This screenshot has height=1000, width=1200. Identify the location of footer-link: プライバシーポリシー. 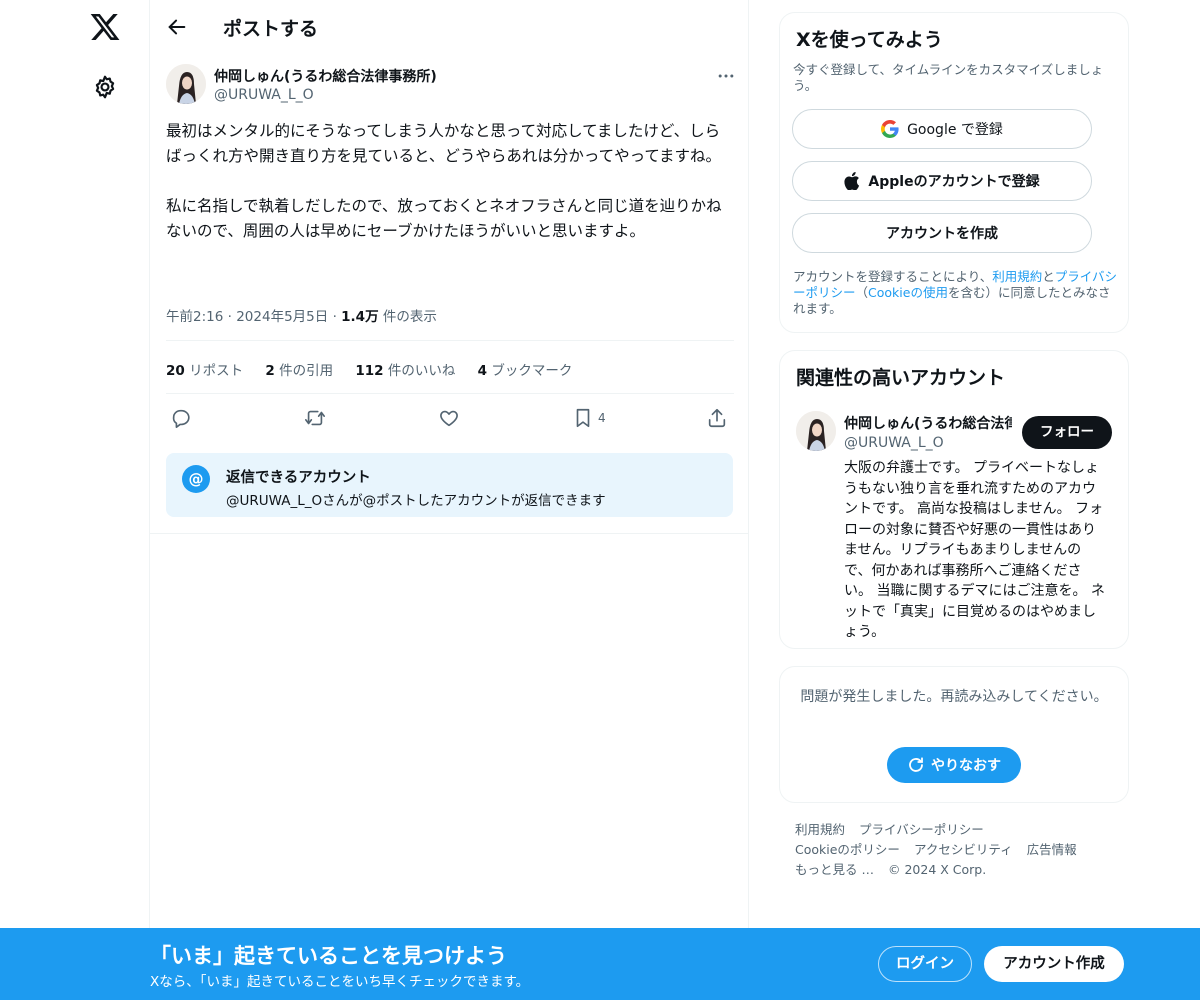
(921, 829).